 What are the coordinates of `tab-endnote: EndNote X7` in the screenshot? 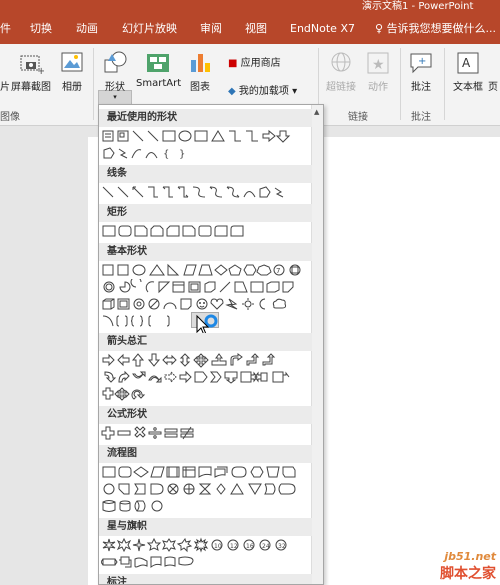 It's located at (322, 29).